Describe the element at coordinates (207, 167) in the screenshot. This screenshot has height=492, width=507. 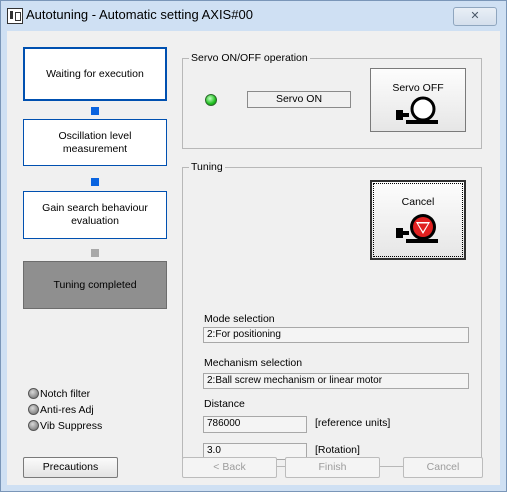
I see `group-title: Tuning` at that location.